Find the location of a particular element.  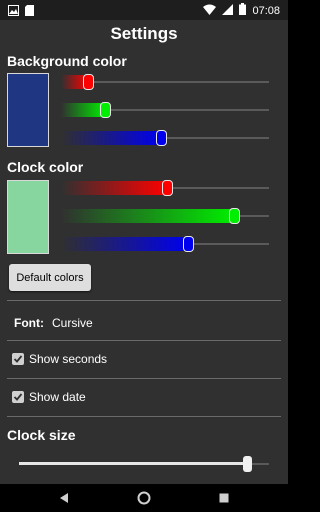

home-icon is located at coordinates (144, 500).